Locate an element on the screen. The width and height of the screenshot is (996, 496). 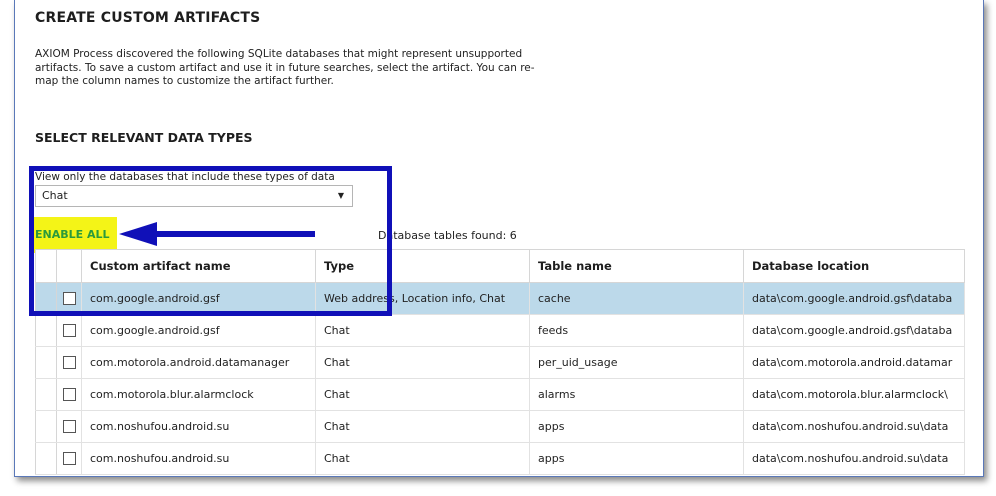
chevron-down-icon: ▼ is located at coordinates (340, 195).